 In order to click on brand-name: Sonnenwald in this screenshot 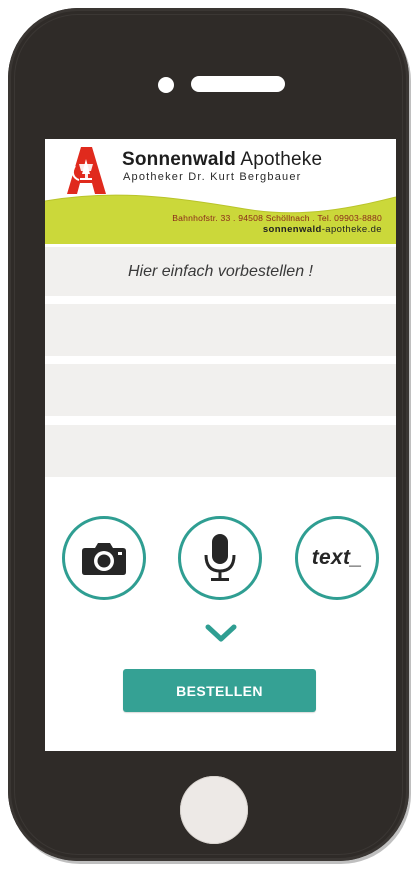, I will do `click(179, 159)`.